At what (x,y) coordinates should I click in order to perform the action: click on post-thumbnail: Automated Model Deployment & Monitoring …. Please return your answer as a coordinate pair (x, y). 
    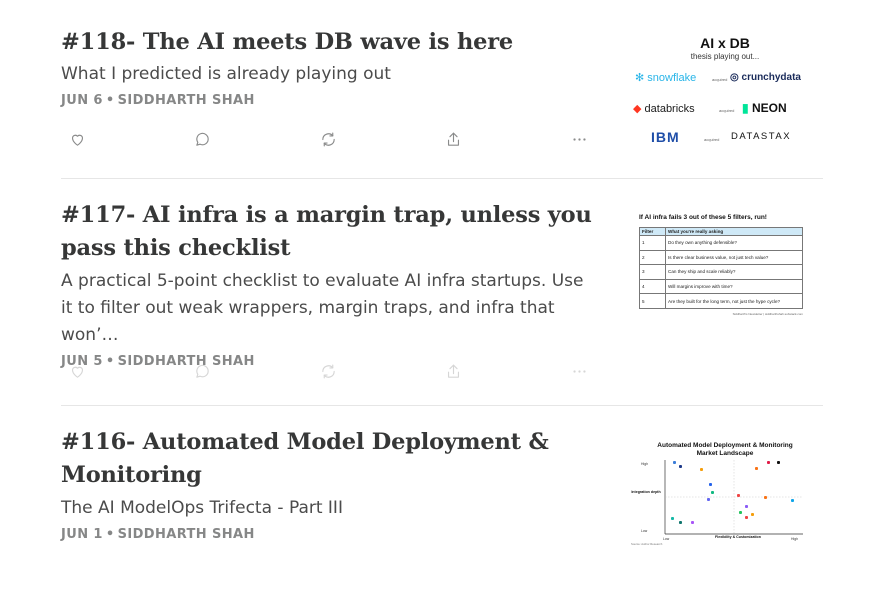
    Looking at the image, I should click on (725, 492).